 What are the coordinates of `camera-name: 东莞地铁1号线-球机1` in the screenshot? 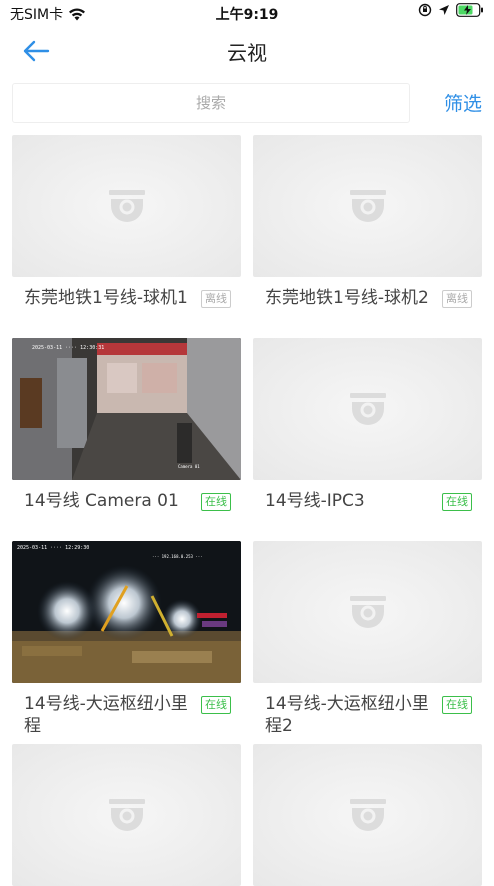 It's located at (106, 298).